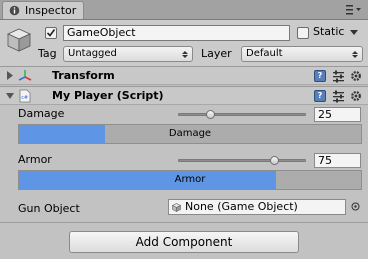 This screenshot has height=259, width=368. I want to click on info-icon, so click(14, 10).